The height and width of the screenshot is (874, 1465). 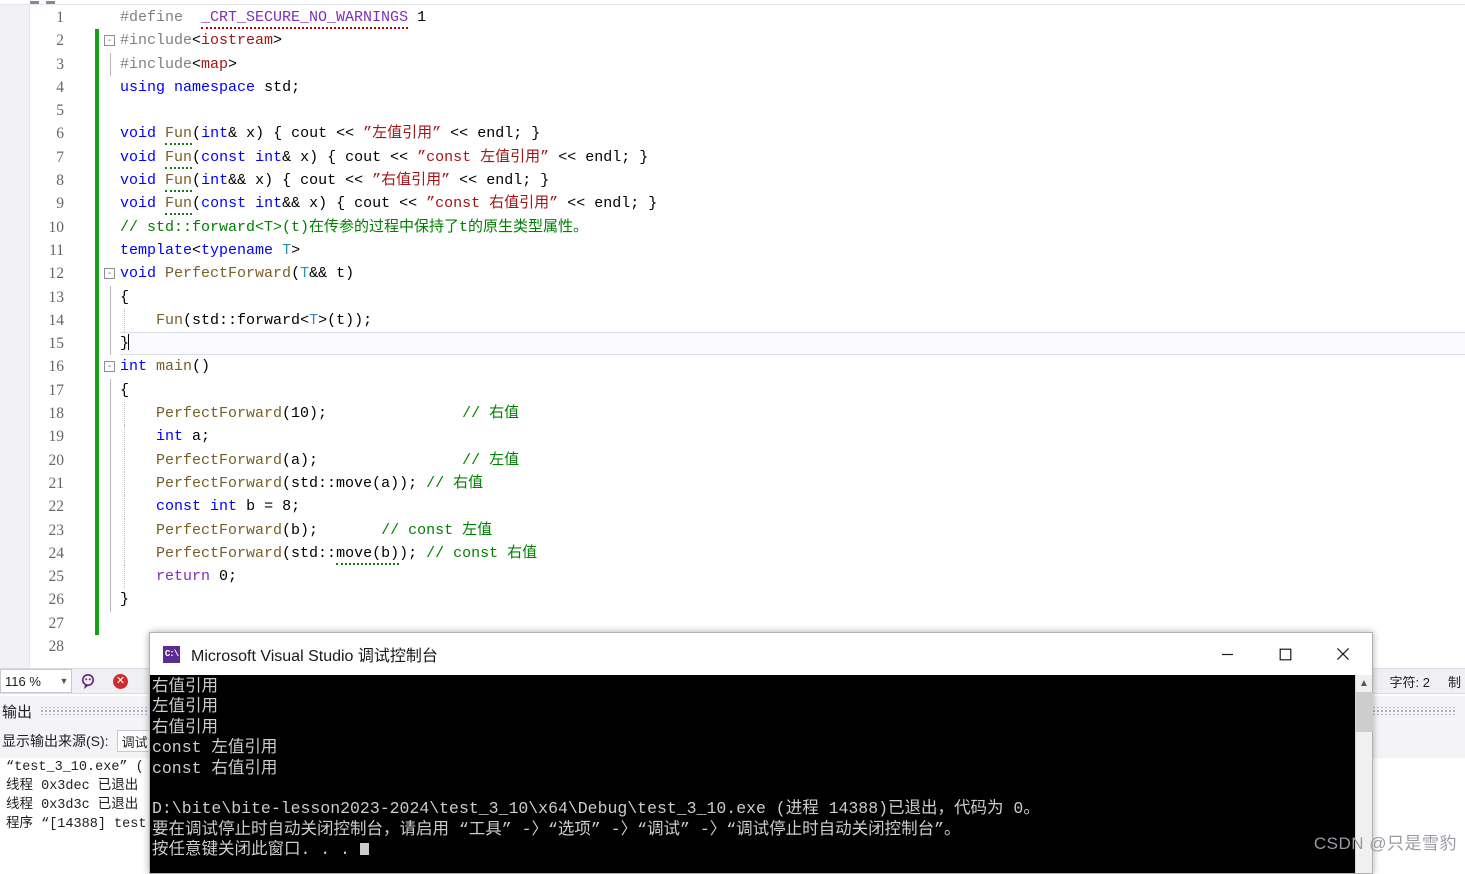 I want to click on code-line: 21 PerfectForward(std::move(a)); // 右值, so click(x=732, y=483).